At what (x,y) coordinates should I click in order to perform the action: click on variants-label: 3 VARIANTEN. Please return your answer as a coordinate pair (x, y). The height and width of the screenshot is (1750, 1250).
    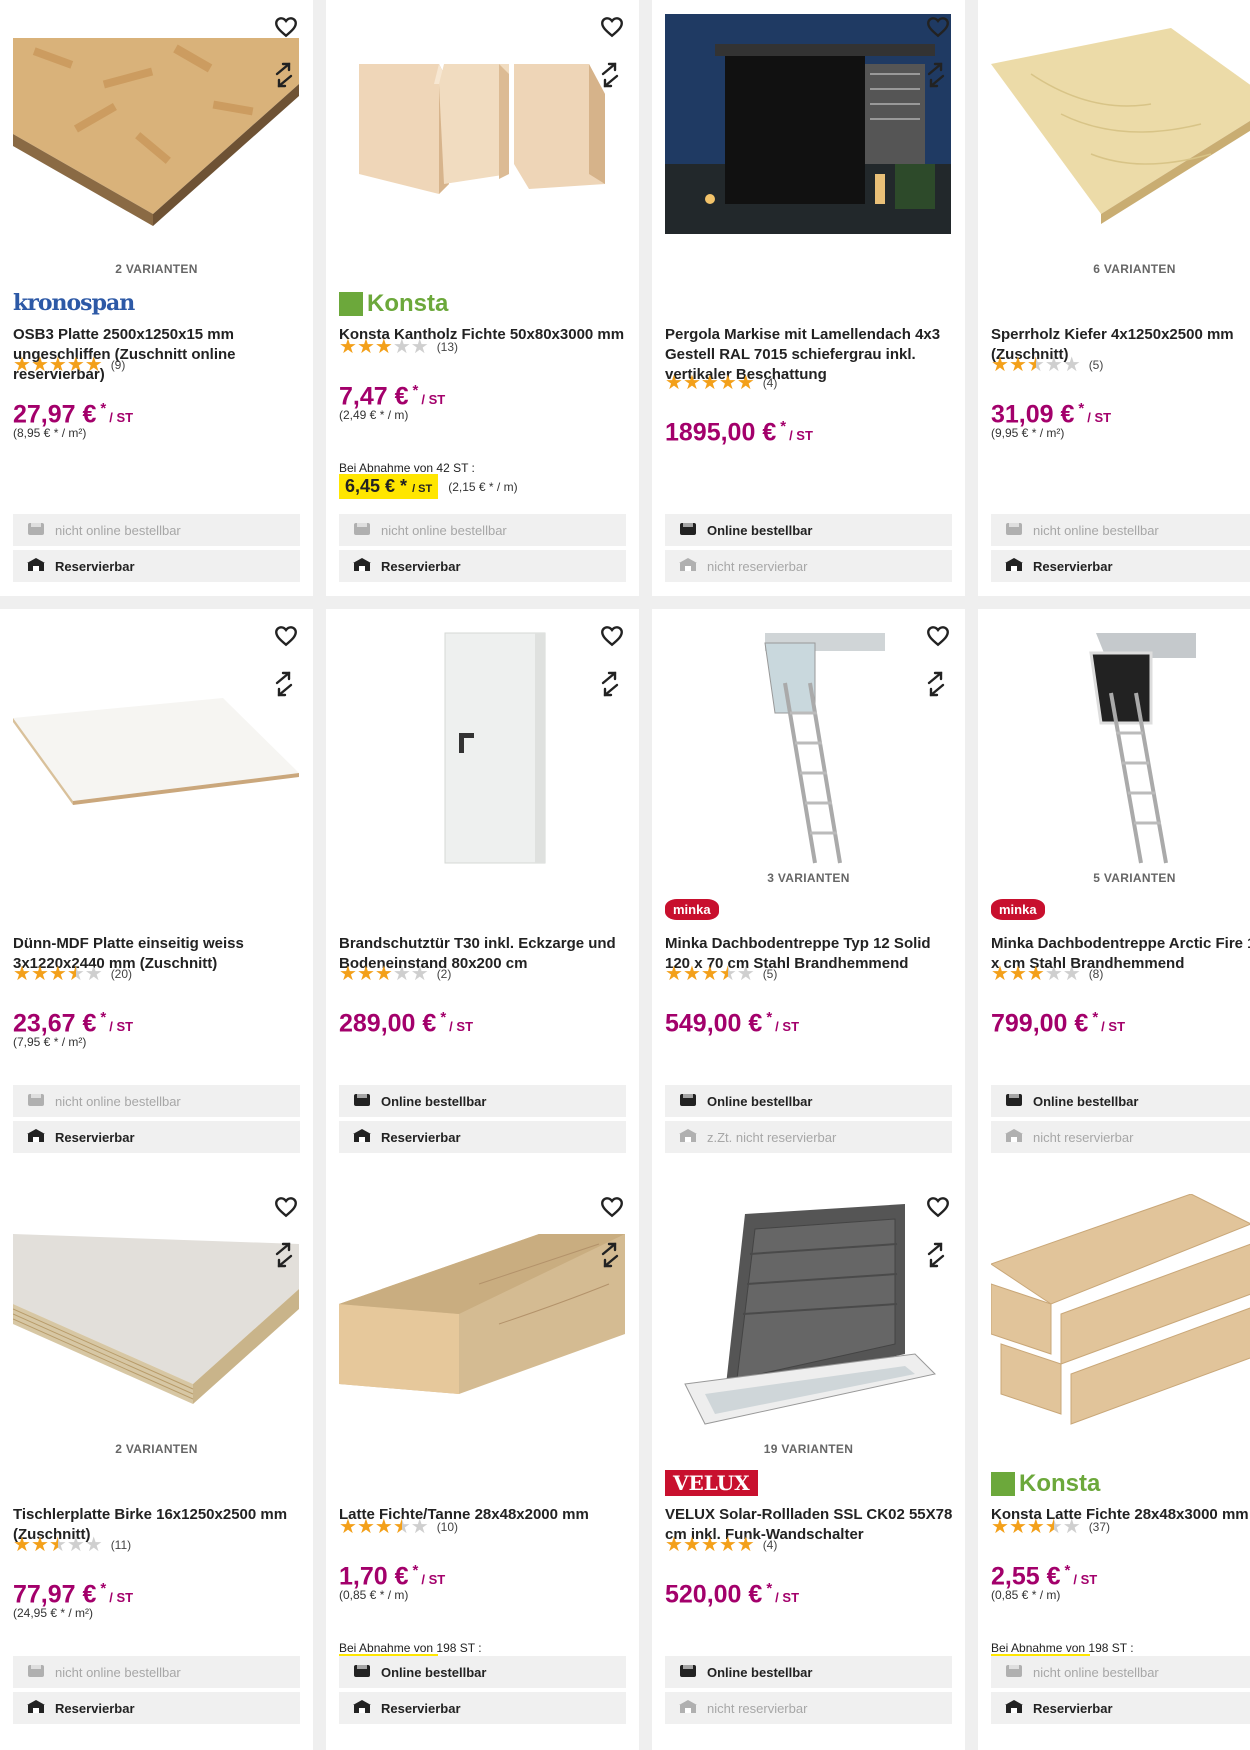
    Looking at the image, I should click on (808, 878).